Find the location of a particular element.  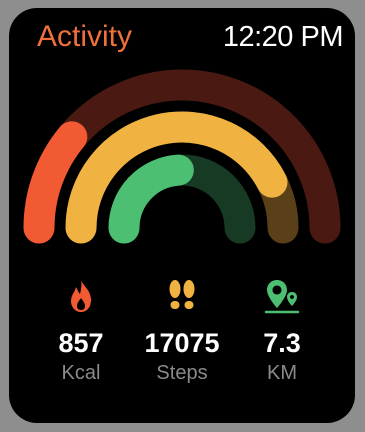

distance-ring-progress is located at coordinates (151, 199).